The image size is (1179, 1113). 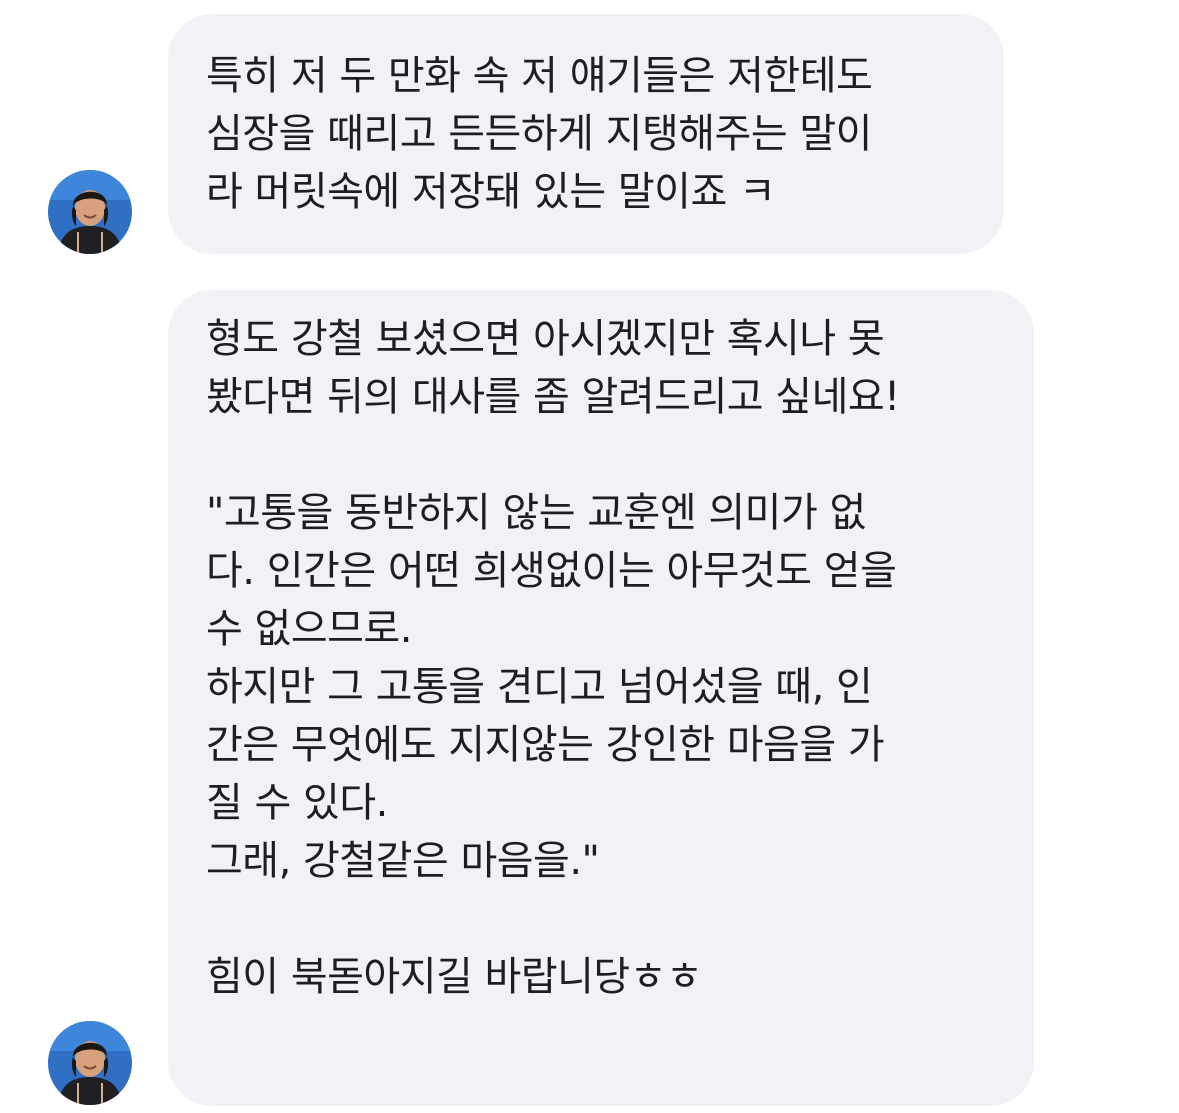 What do you see at coordinates (539, 687) in the screenshot?
I see `message-text-line: 하지만 그 고통을 견디고 넘어섰을 때, 인` at bounding box center [539, 687].